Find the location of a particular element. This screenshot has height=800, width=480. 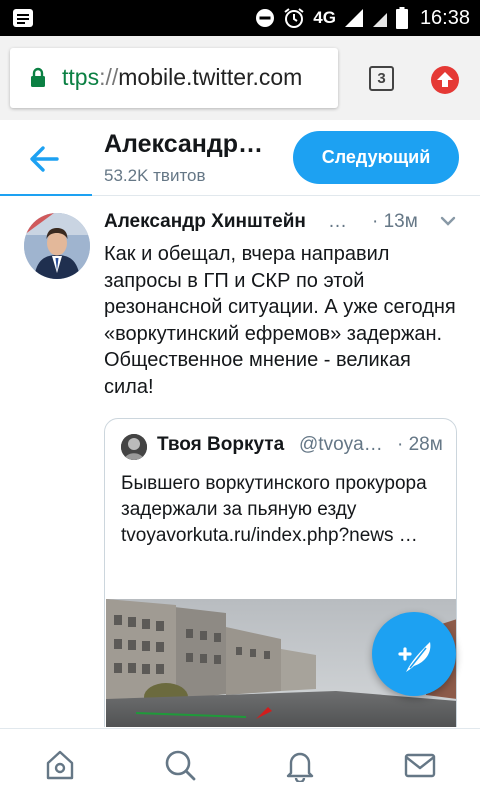

network-type: 4G is located at coordinates (324, 17).